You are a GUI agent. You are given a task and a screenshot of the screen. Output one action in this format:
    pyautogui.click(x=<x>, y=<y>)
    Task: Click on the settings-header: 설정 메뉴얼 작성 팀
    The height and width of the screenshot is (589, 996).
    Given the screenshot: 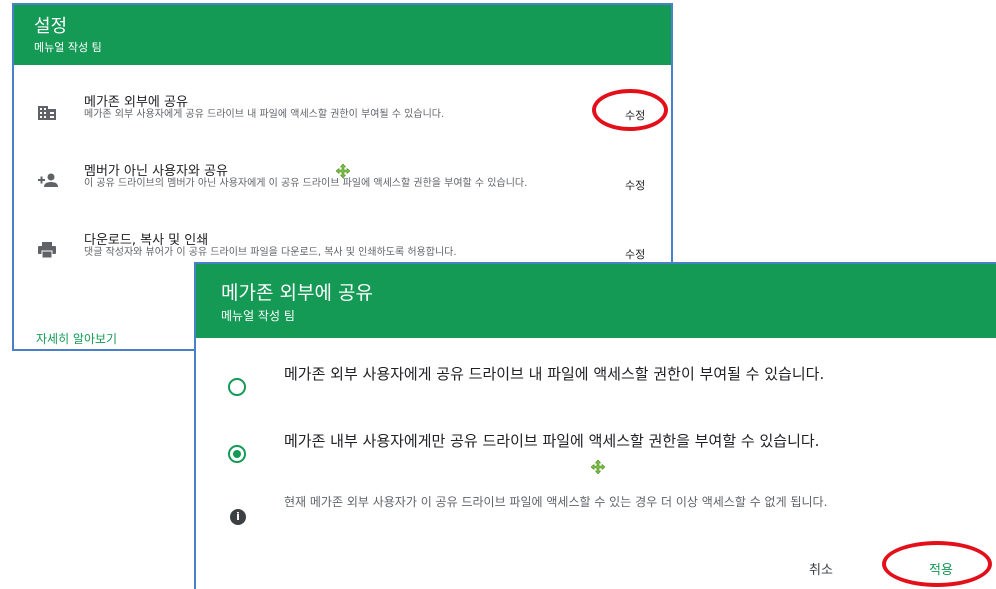 What is the action you would take?
    pyautogui.click(x=342, y=35)
    